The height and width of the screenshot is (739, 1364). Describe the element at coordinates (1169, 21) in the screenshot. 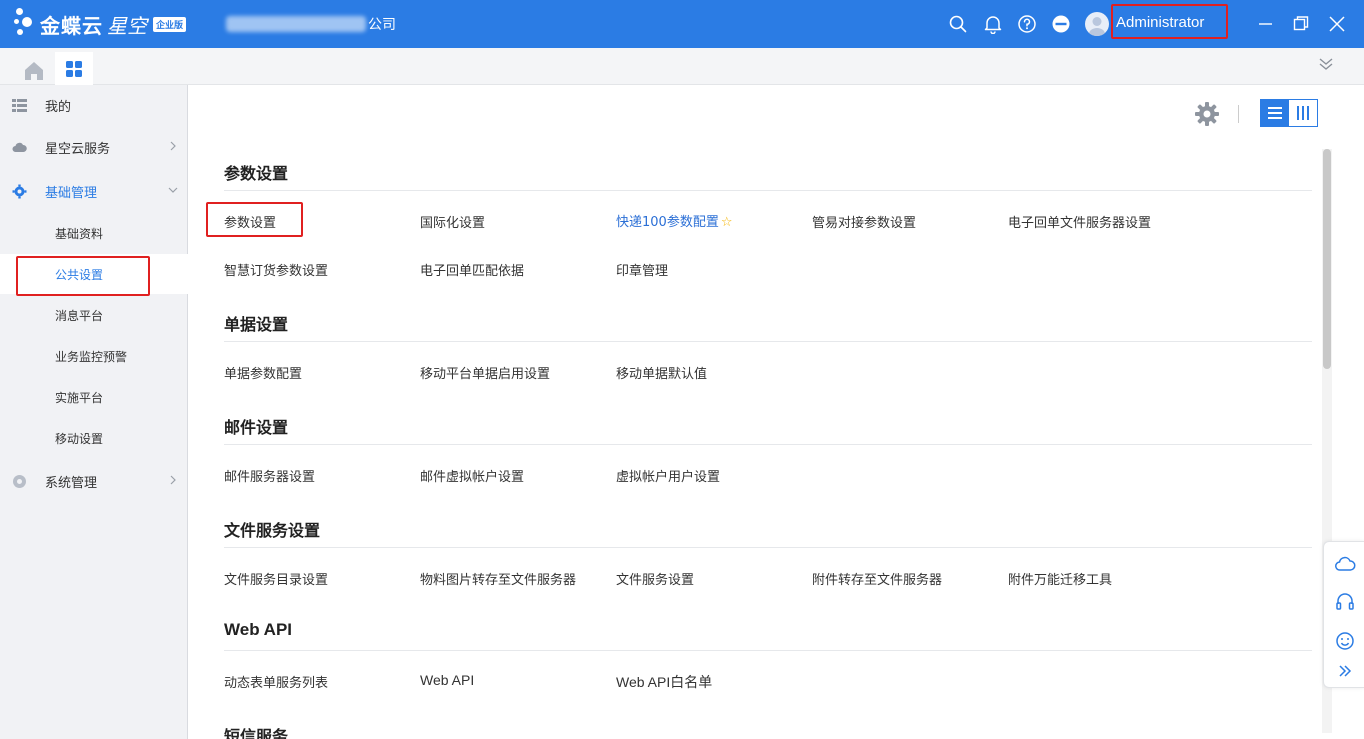

I see `highlight-username-box` at that location.